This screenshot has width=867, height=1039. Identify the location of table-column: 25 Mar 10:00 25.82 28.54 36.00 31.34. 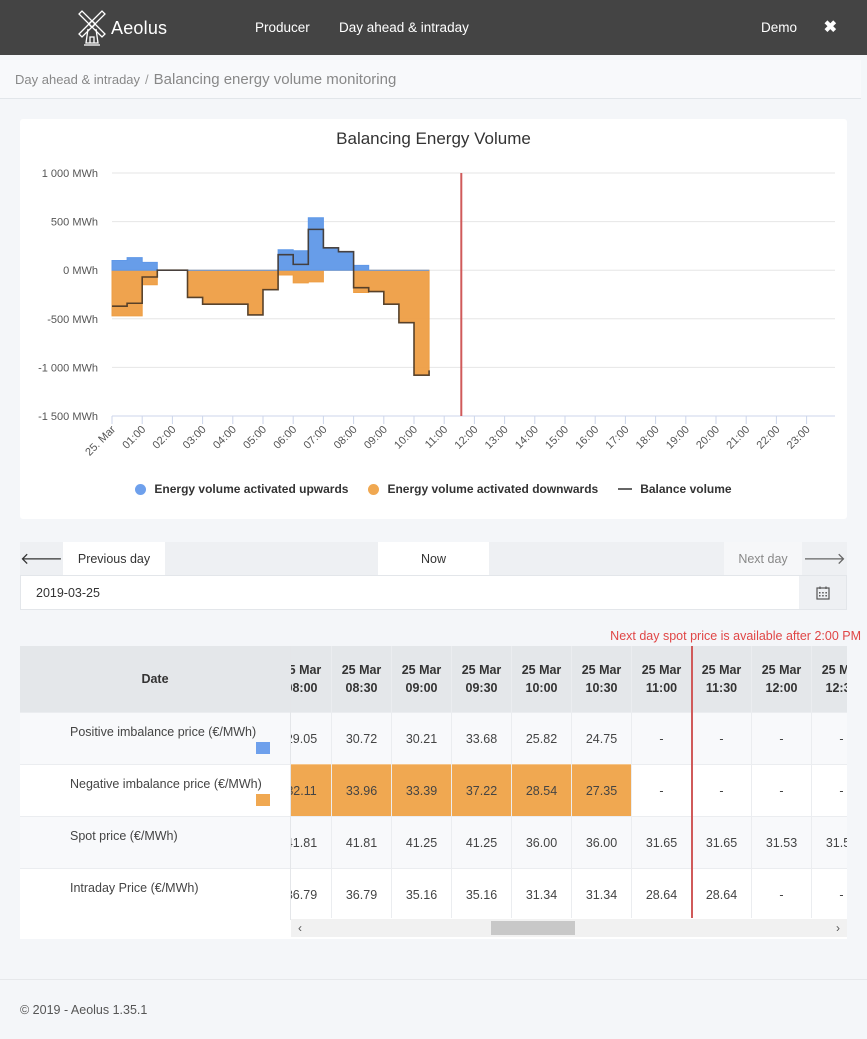
(542, 782).